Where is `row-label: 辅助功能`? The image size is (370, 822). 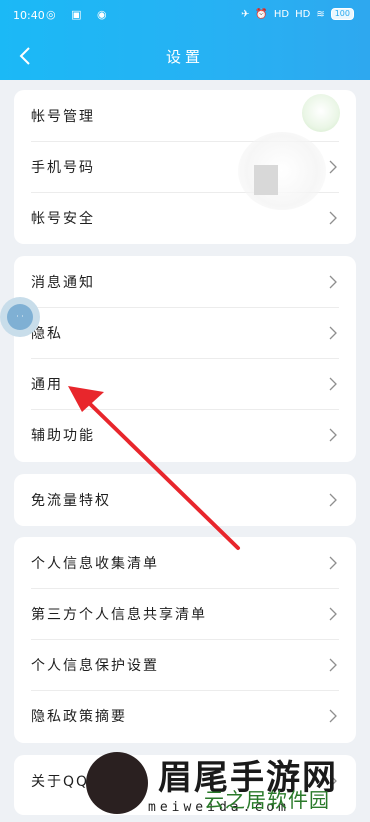
row-label: 辅助功能 is located at coordinates (63, 436).